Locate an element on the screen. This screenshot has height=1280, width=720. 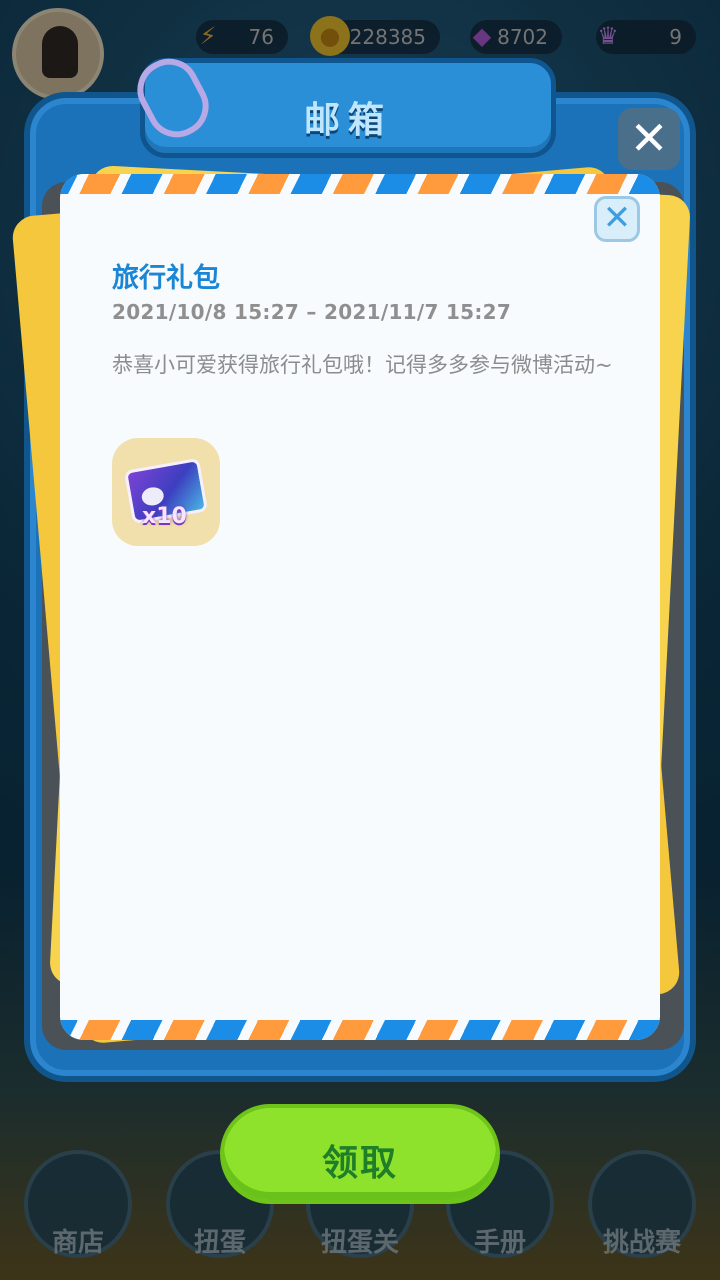
claim-button-label: 领取 is located at coordinates (359, 1163).